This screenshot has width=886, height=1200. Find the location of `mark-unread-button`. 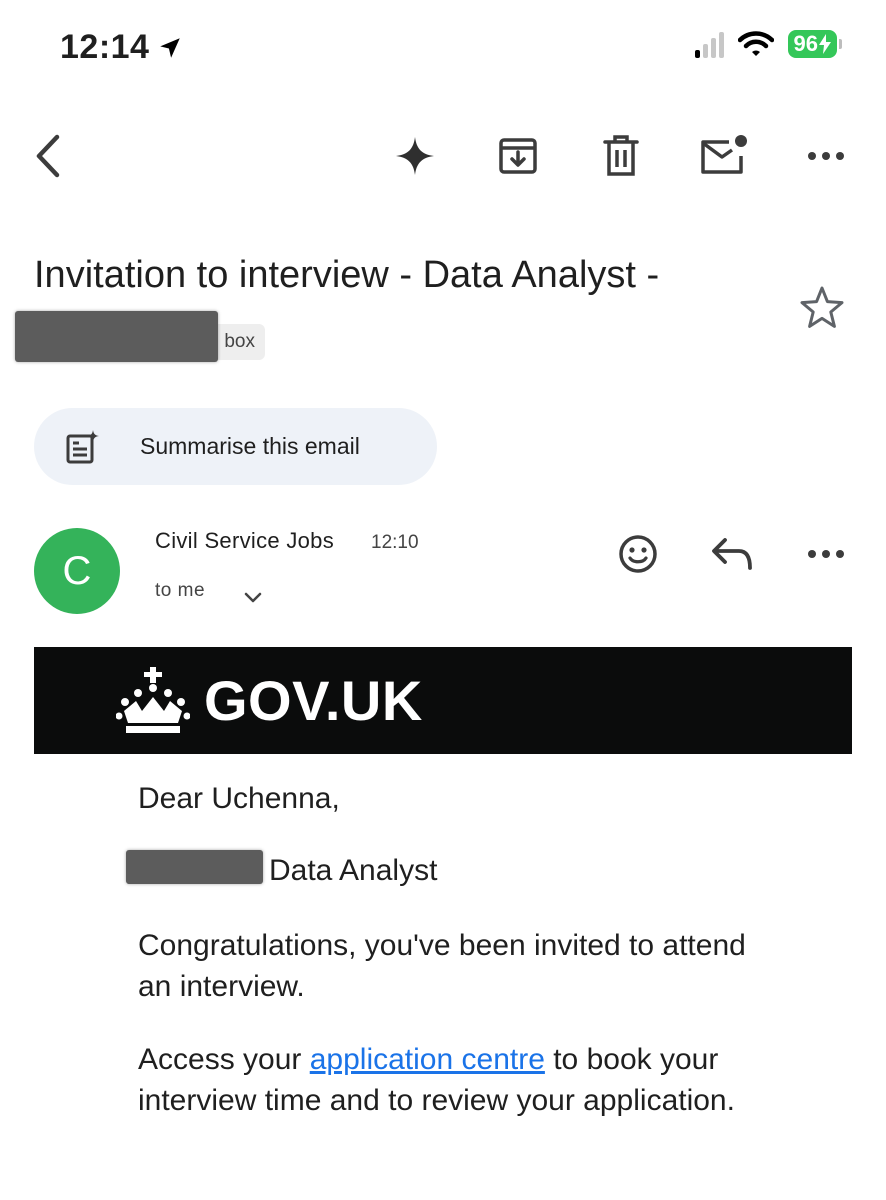

mark-unread-button is located at coordinates (724, 156).